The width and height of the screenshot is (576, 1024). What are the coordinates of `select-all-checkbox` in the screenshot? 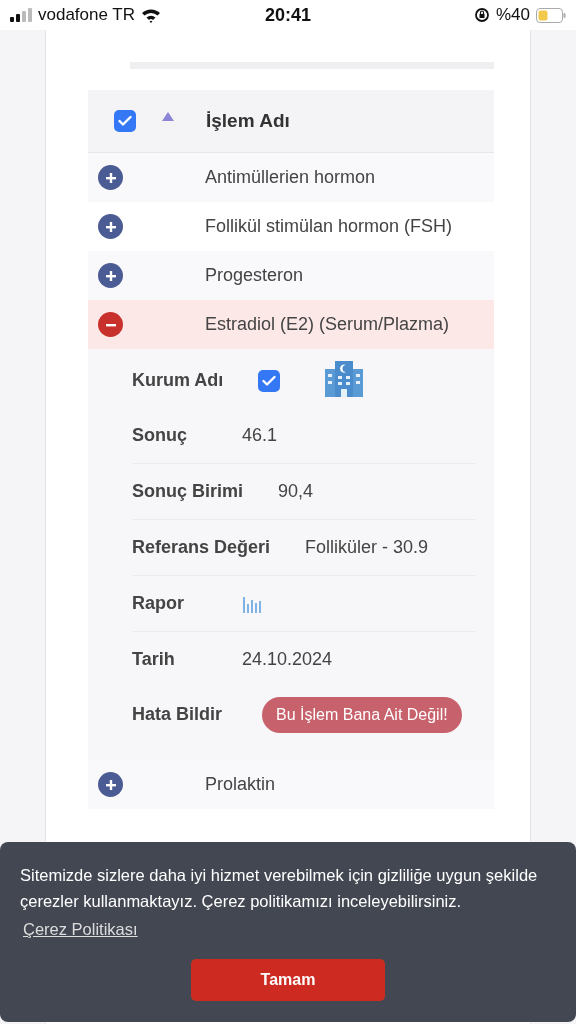 It's located at (125, 121).